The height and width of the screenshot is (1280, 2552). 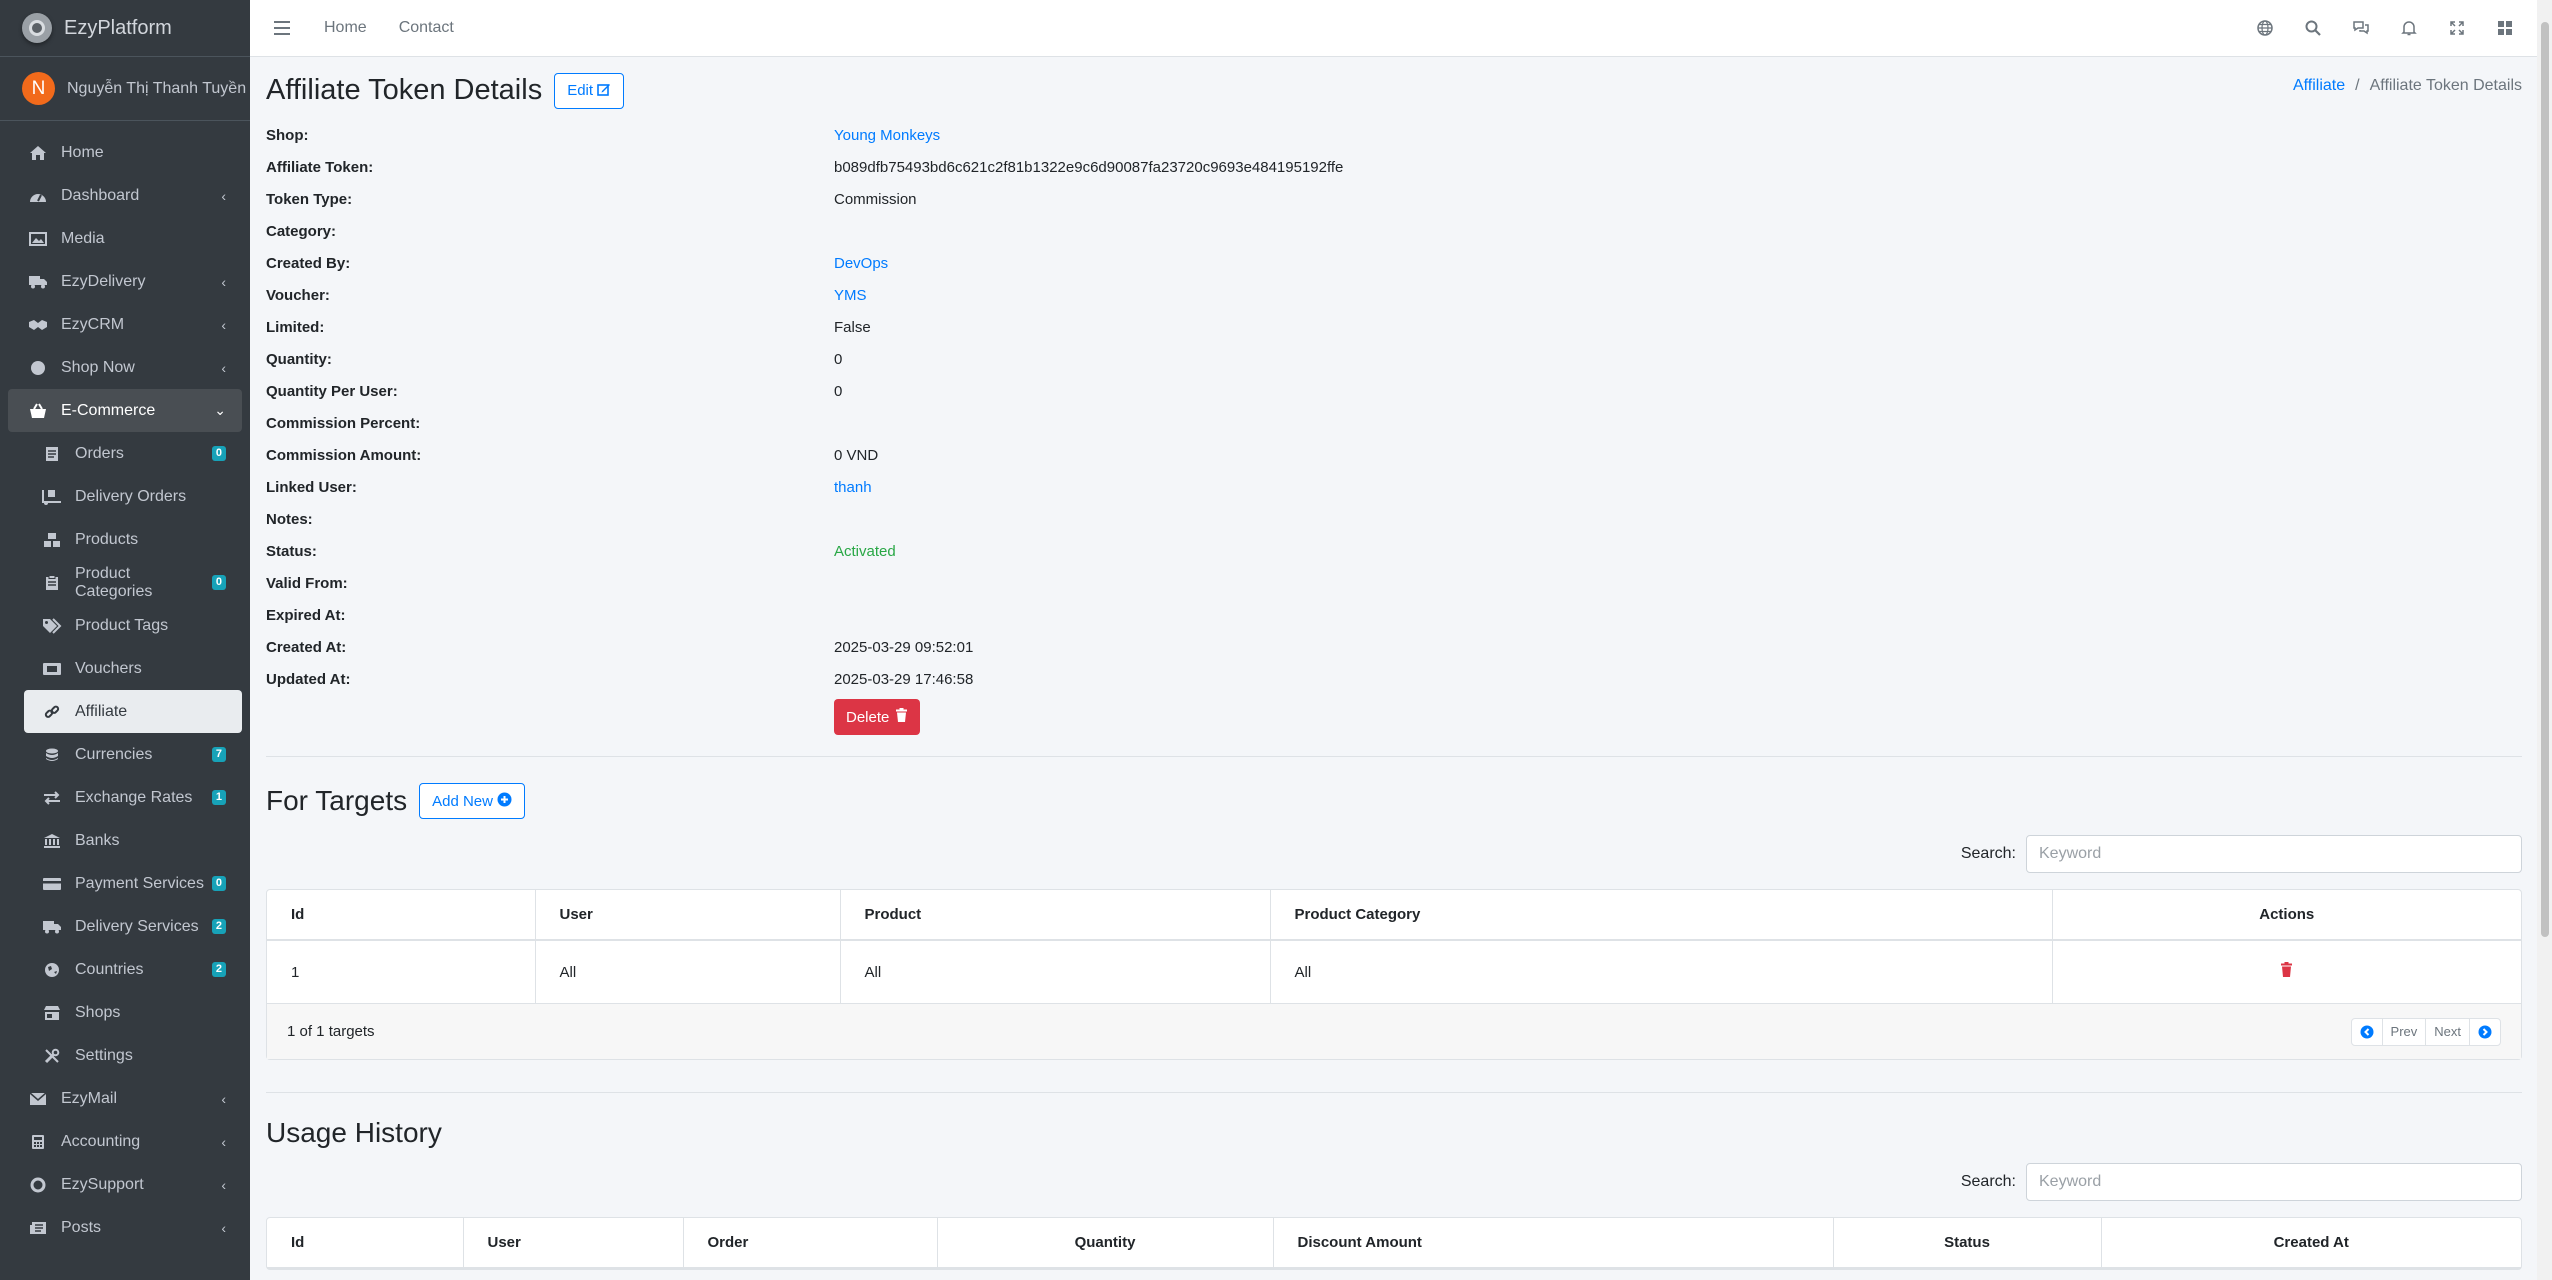 What do you see at coordinates (604, 91) in the screenshot?
I see `edit-icon` at bounding box center [604, 91].